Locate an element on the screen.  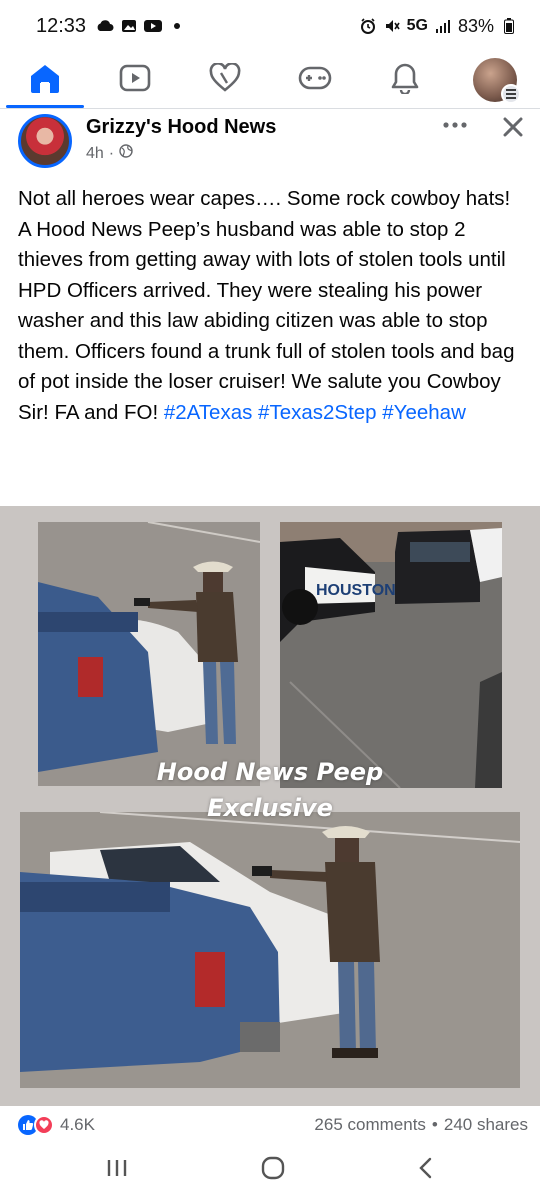
page-avatar is located at coordinates (45, 141).